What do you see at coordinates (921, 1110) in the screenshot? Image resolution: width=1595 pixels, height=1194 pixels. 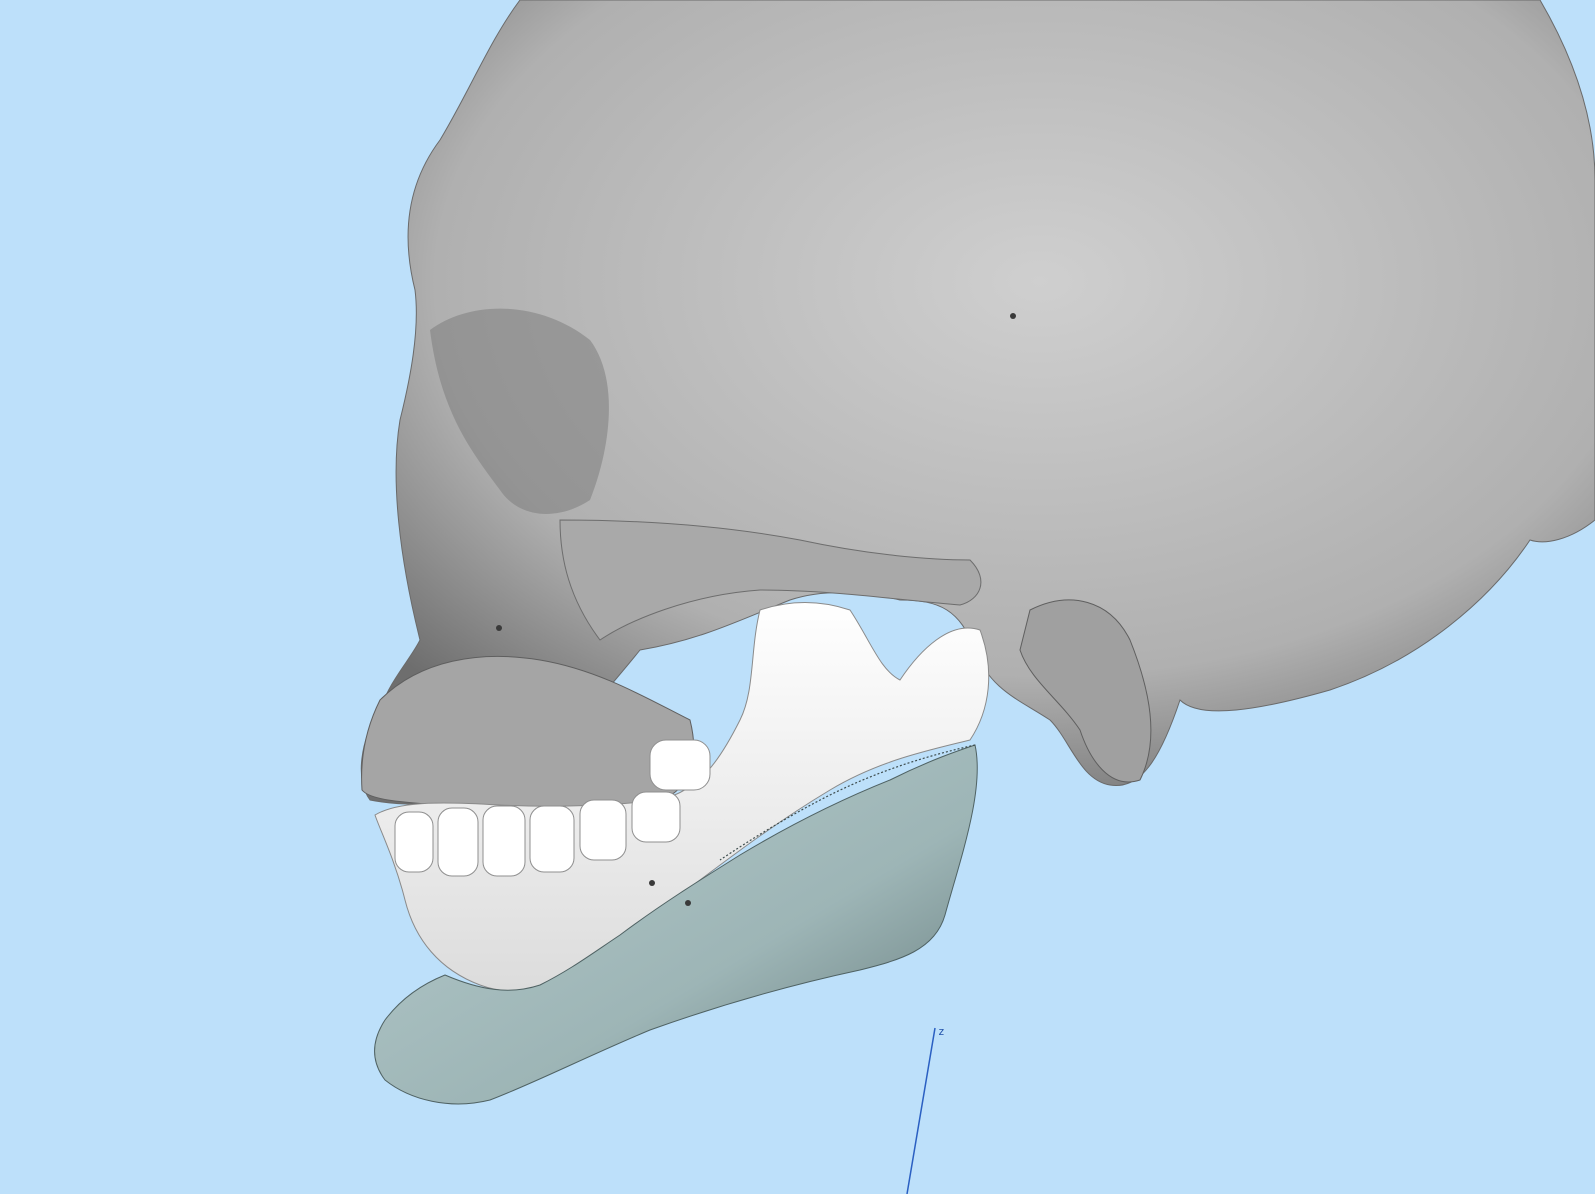 I see `z-axis-line` at bounding box center [921, 1110].